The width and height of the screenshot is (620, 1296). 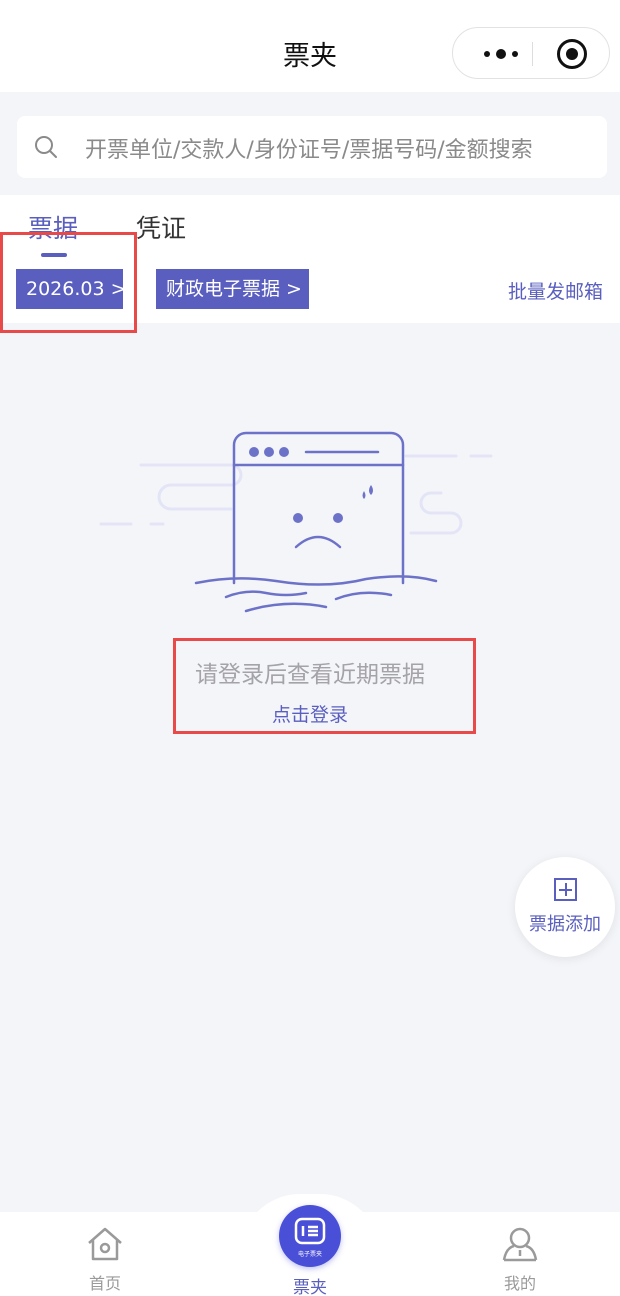 I want to click on user-icon, so click(x=520, y=1244).